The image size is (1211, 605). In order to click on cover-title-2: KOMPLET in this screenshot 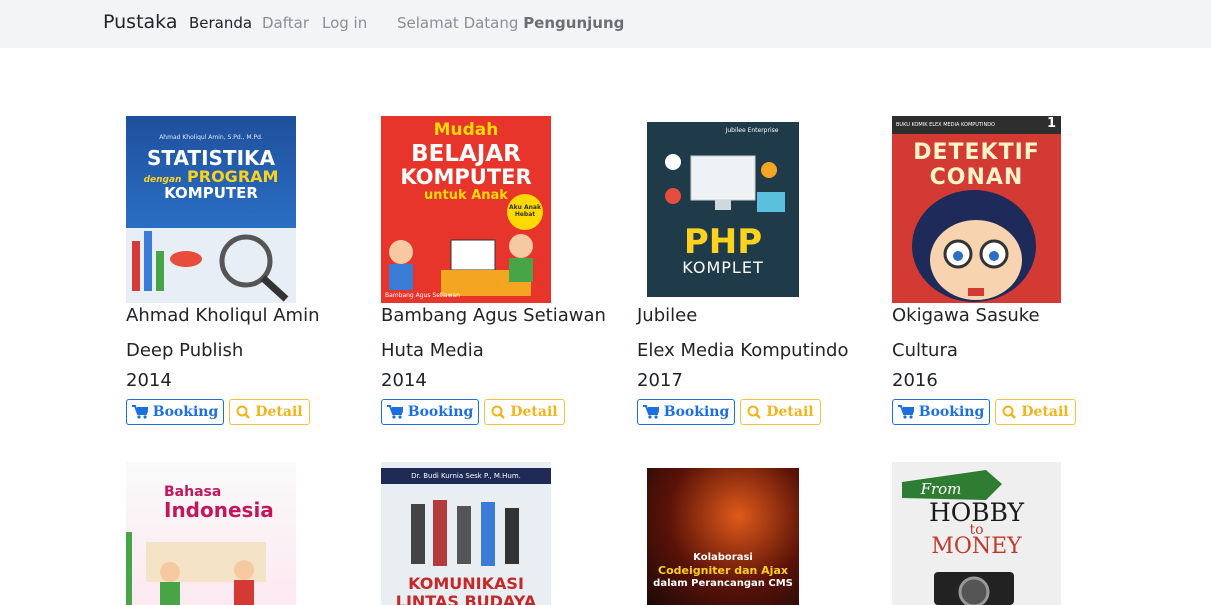, I will do `click(723, 267)`.